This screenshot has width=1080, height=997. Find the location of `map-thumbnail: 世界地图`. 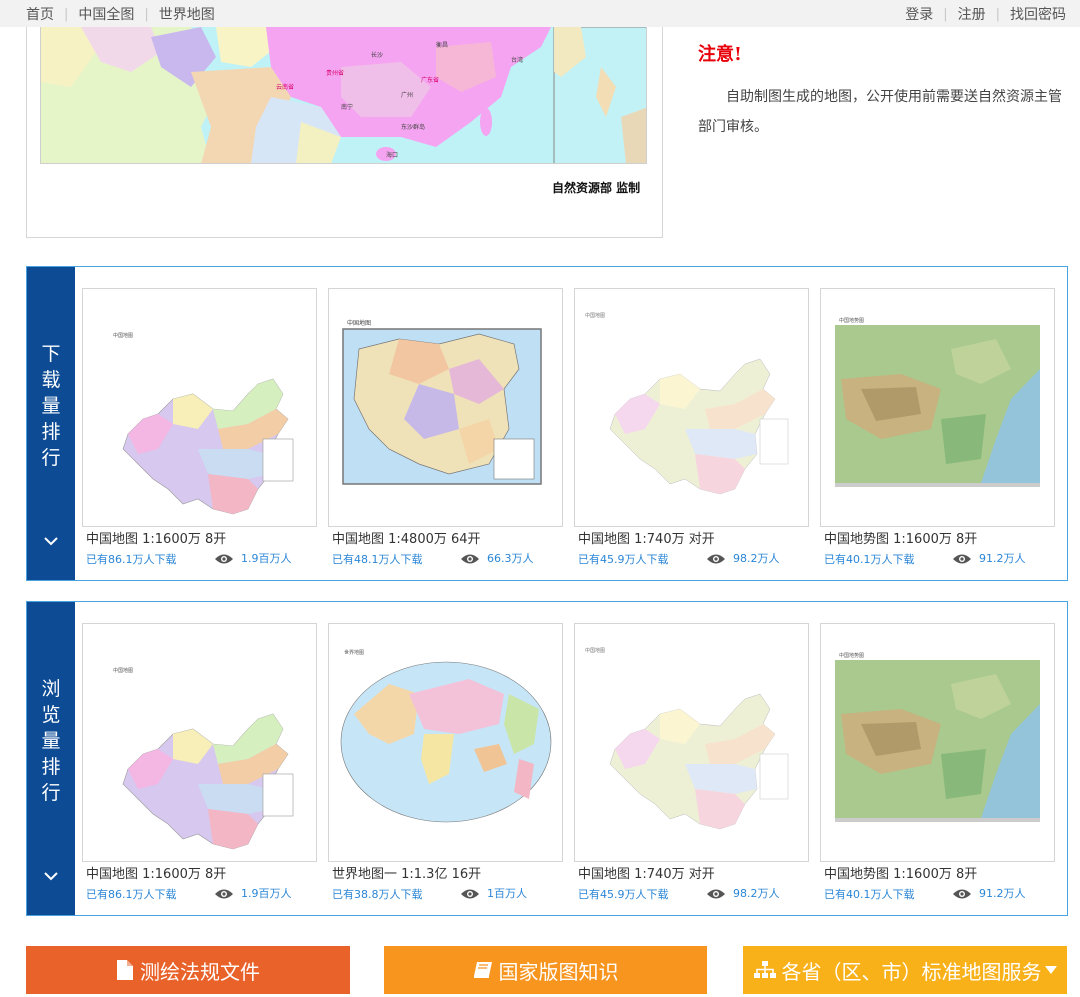

map-thumbnail: 世界地图 is located at coordinates (445, 742).